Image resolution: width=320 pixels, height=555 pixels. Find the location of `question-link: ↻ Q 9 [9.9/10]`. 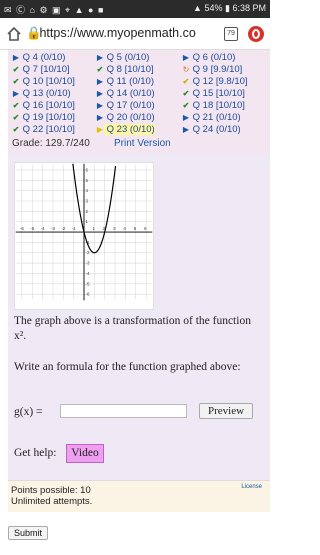

question-link: ↻ Q 9 [9.9/10] is located at coordinates (212, 69).